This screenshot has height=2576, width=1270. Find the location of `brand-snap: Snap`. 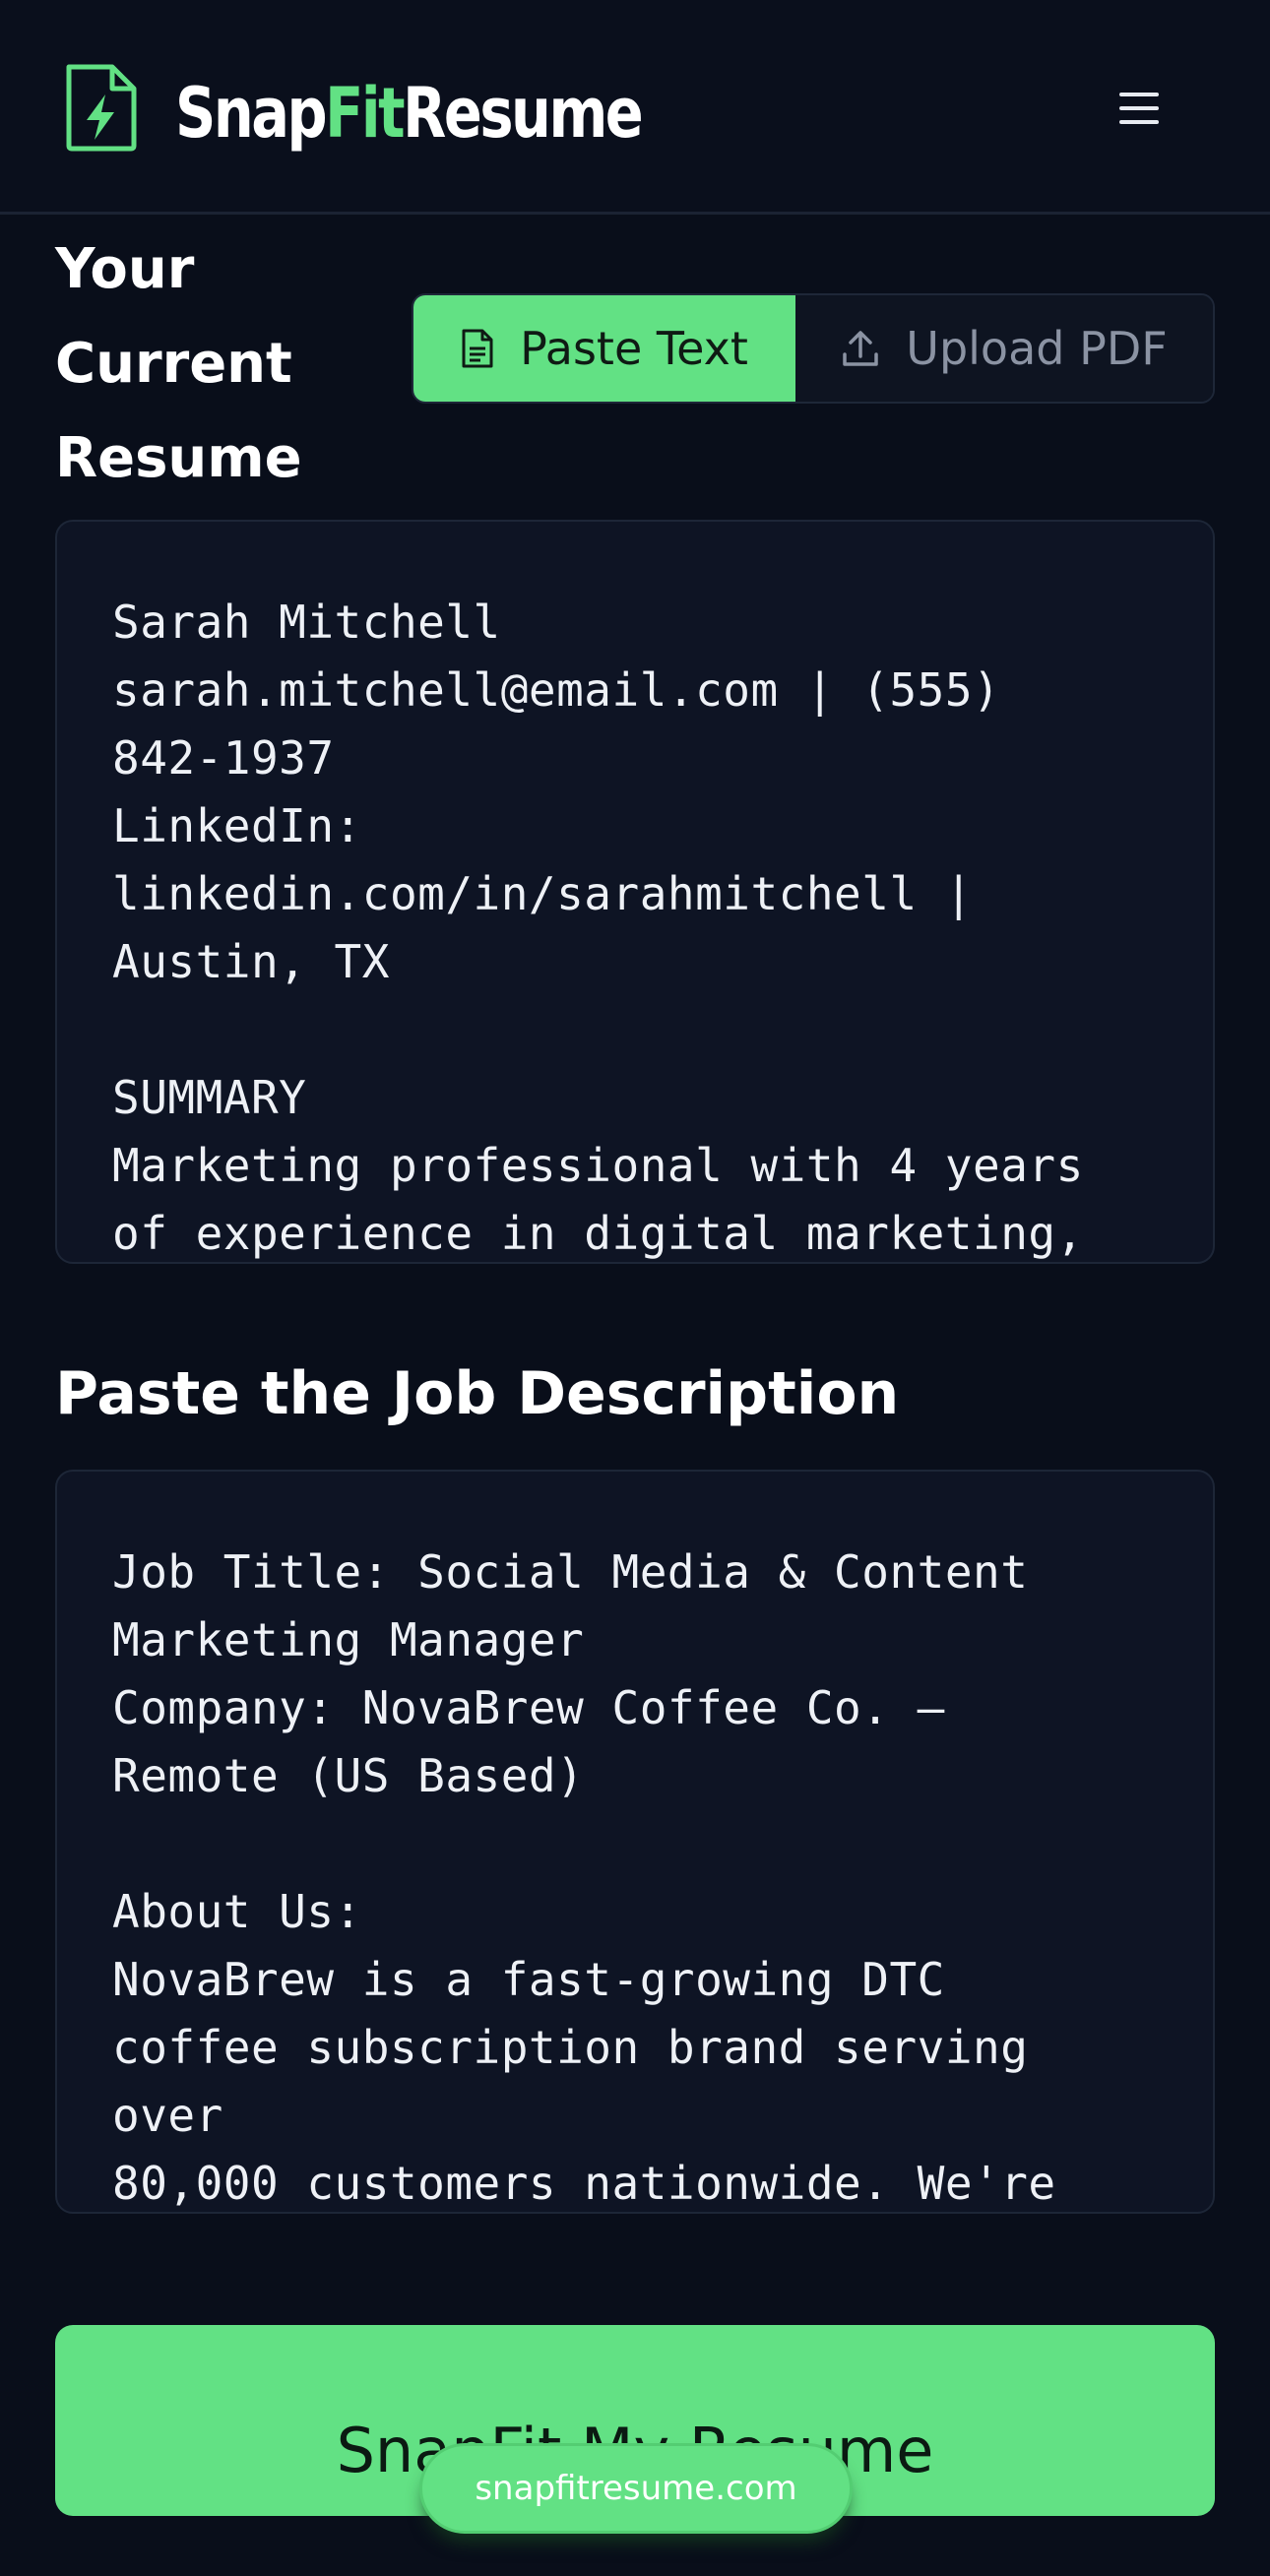

brand-snap: Snap is located at coordinates (251, 113).